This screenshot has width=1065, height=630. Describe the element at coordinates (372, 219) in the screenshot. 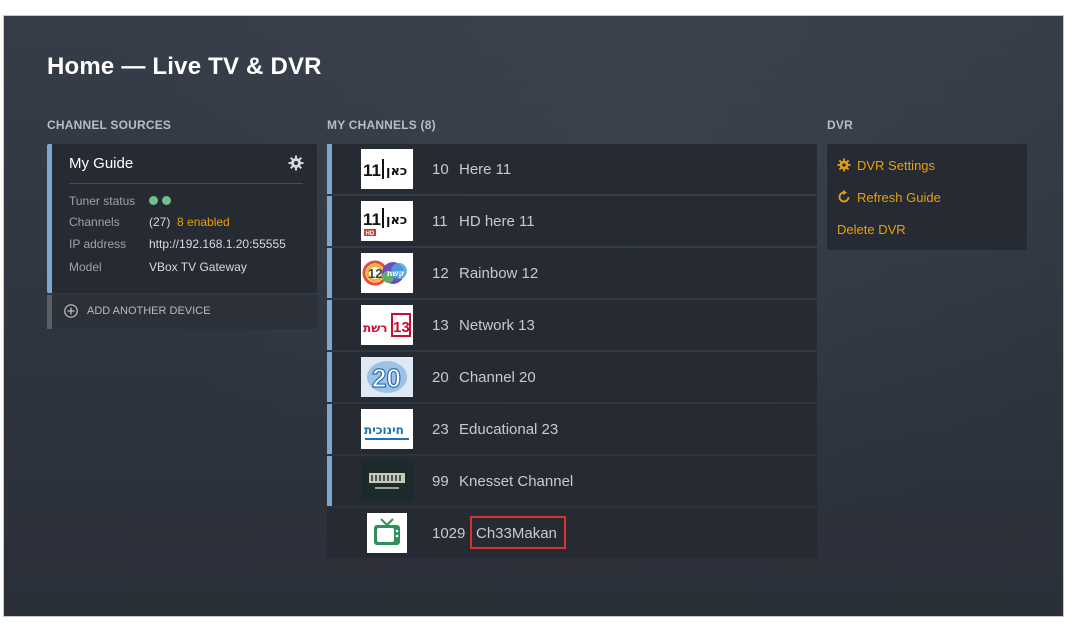

I see `kan-hd-num: 11` at that location.